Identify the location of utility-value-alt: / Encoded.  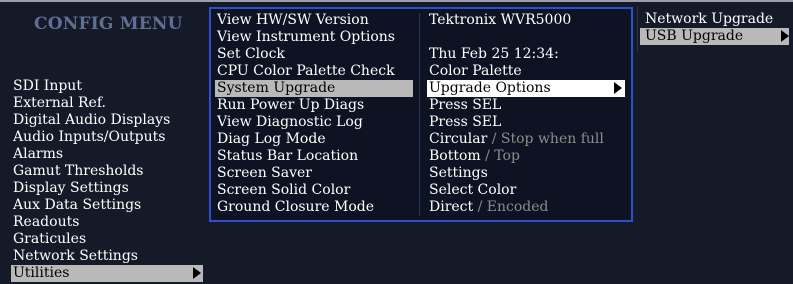
(513, 207).